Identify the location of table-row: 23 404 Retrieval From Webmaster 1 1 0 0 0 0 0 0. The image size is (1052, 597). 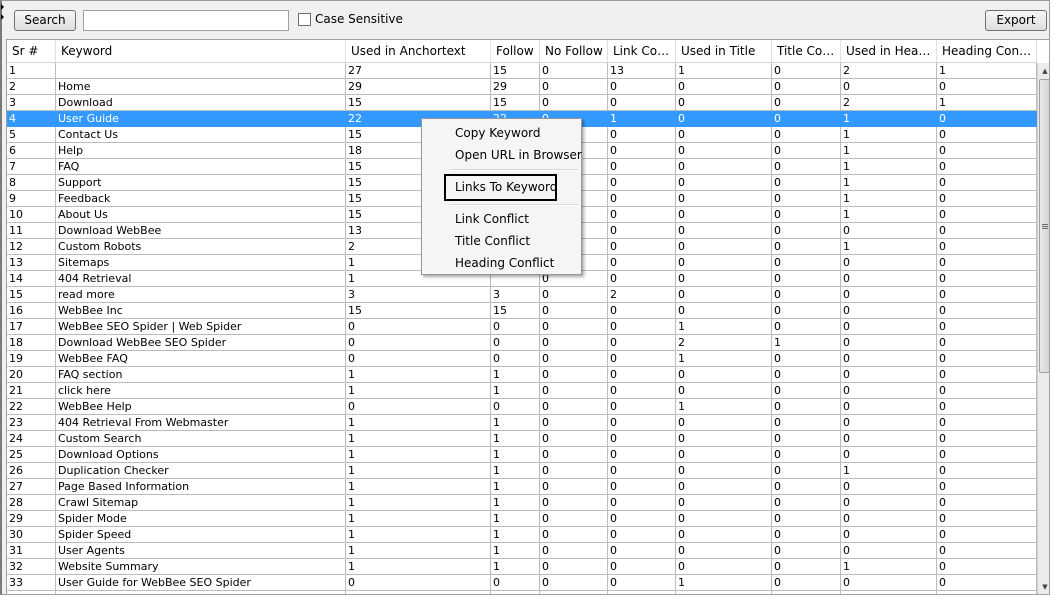
(522, 423).